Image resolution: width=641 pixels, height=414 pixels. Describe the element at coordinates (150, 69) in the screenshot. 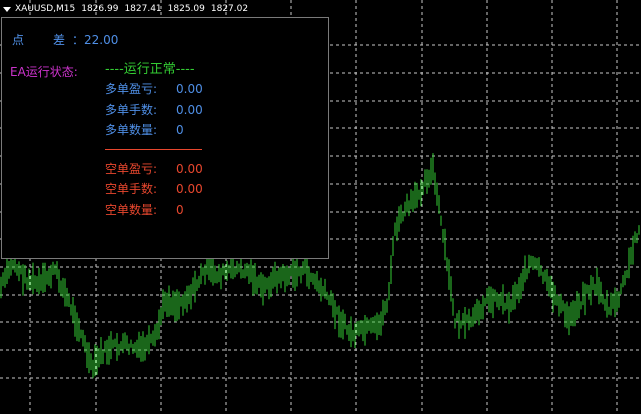

I see `ea-status-value: ----运行正常----` at that location.